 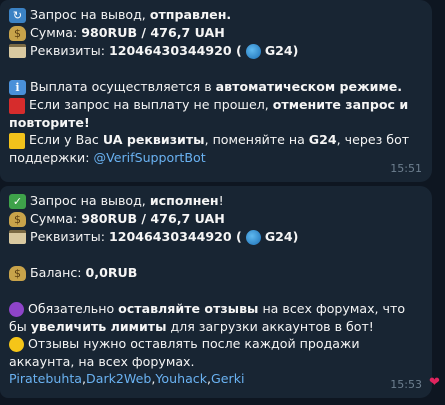 I want to click on ua-mid: , поменяйте на, so click(x=256, y=139).